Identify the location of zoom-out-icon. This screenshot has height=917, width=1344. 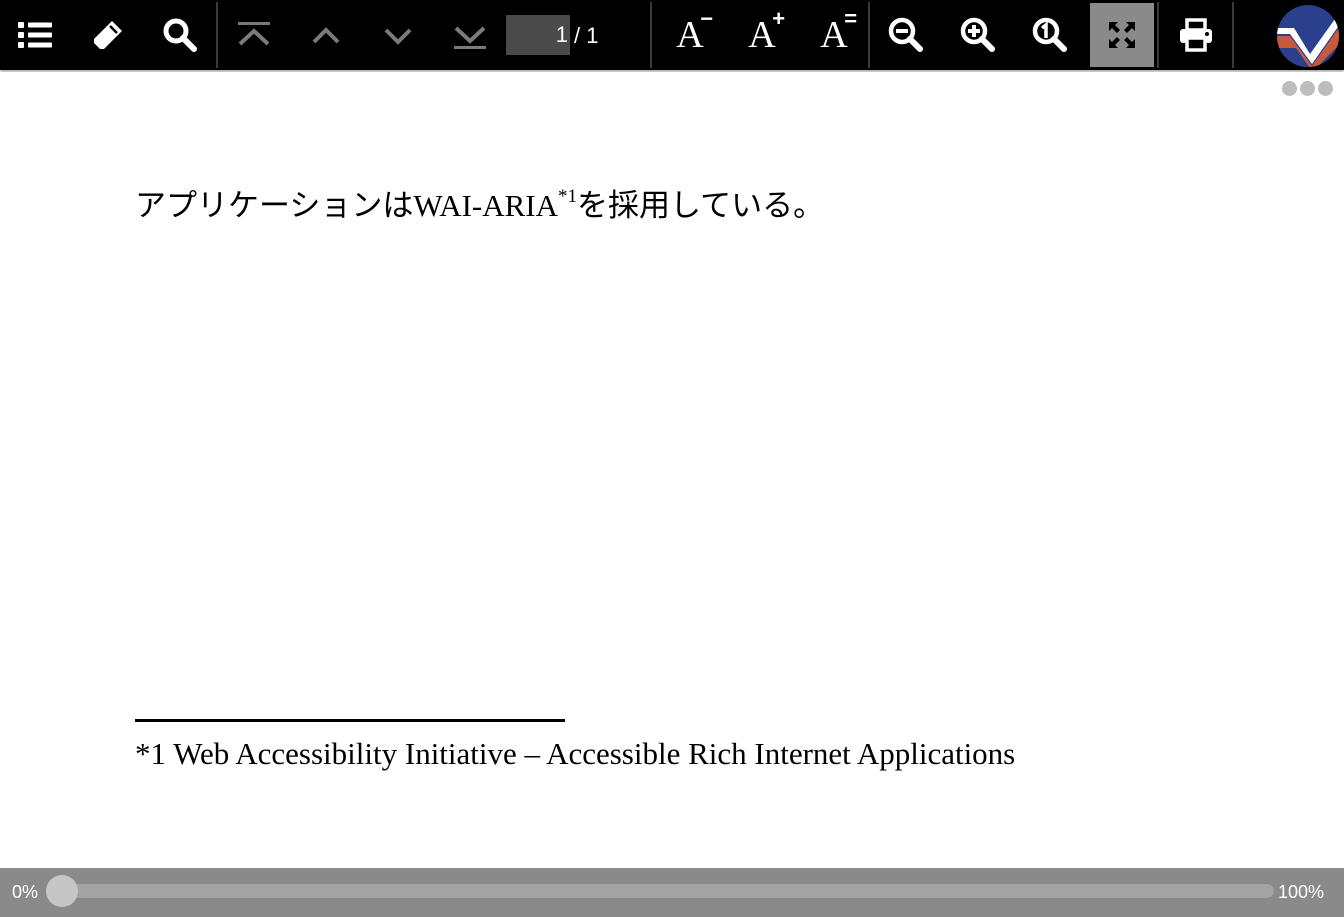
(905, 34).